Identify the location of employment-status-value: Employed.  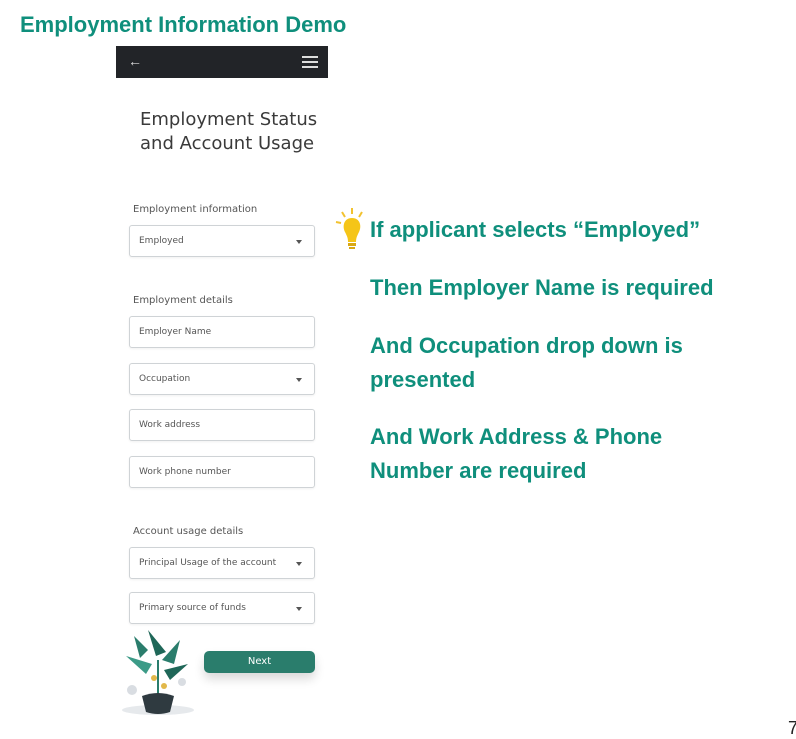
(161, 241).